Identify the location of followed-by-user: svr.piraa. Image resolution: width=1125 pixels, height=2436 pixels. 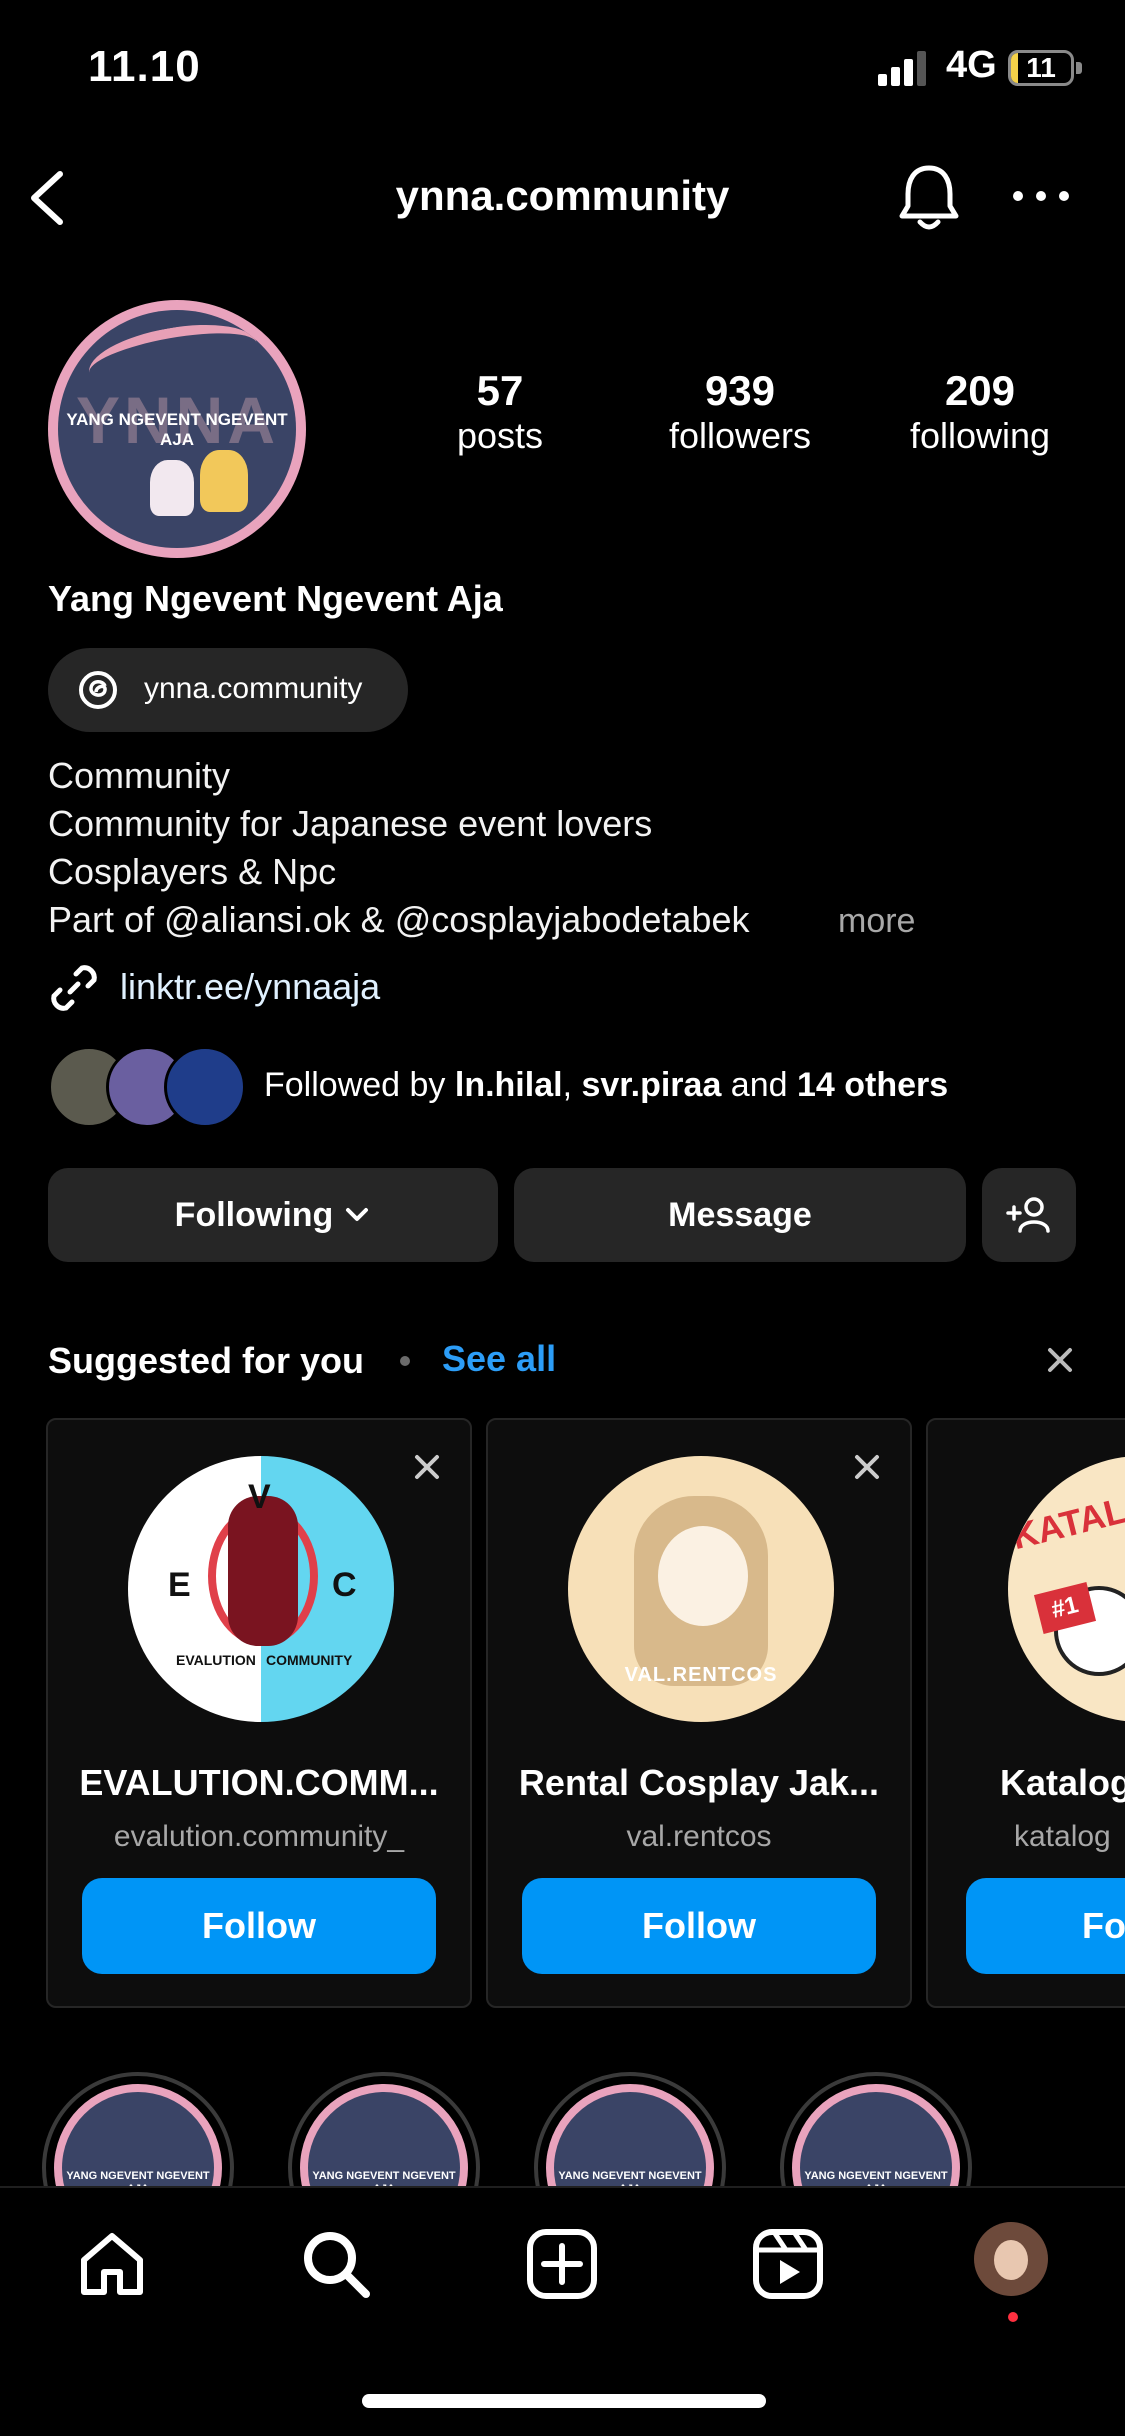
(651, 1085).